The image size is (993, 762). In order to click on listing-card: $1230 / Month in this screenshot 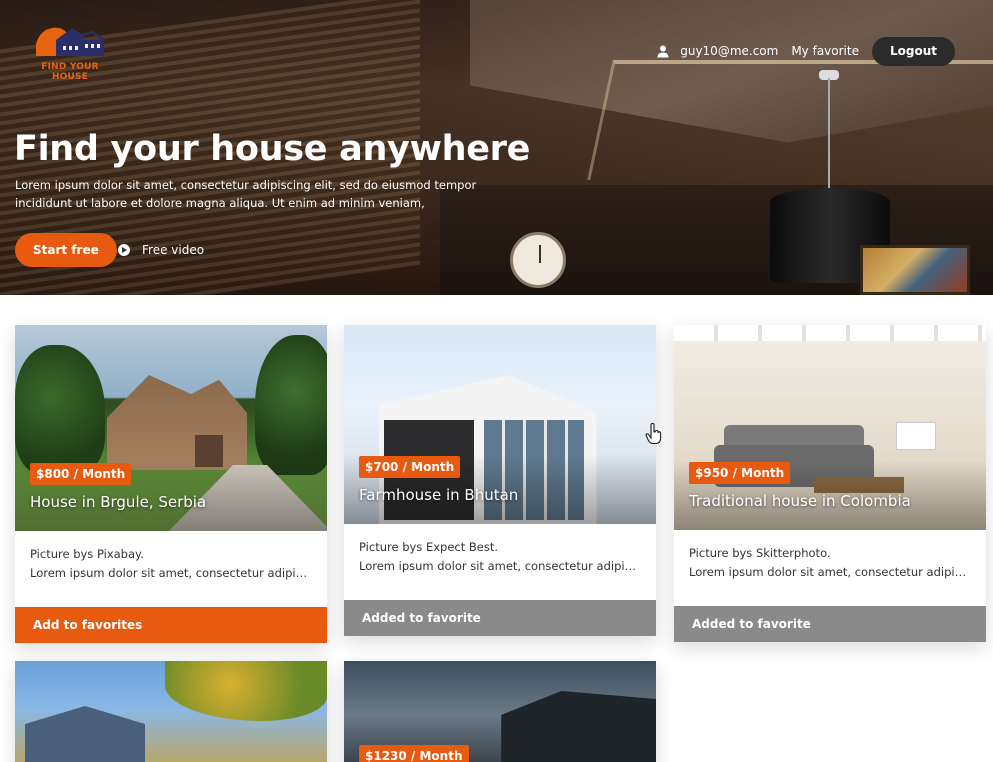, I will do `click(500, 711)`.